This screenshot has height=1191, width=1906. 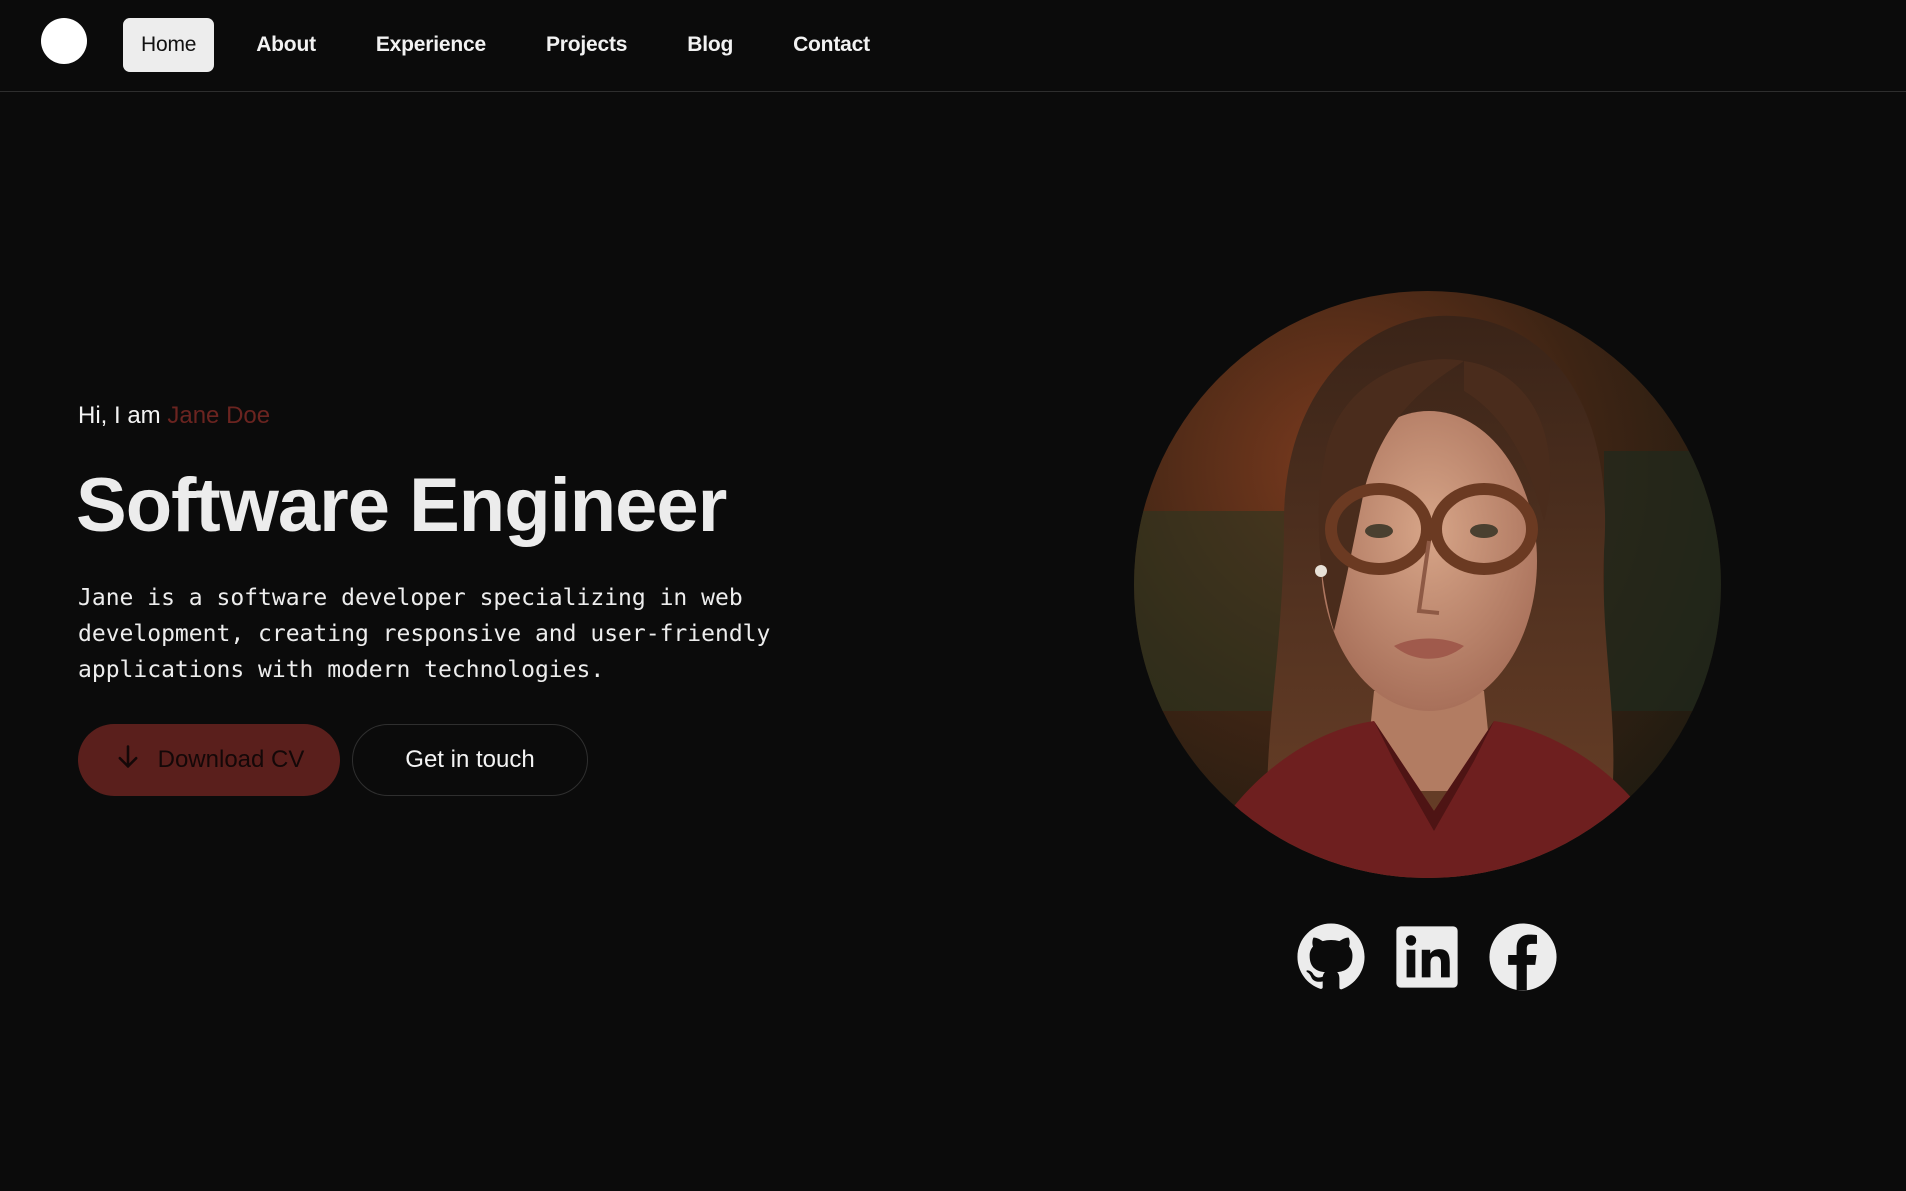 I want to click on nav-link-about: About, so click(x=286, y=45).